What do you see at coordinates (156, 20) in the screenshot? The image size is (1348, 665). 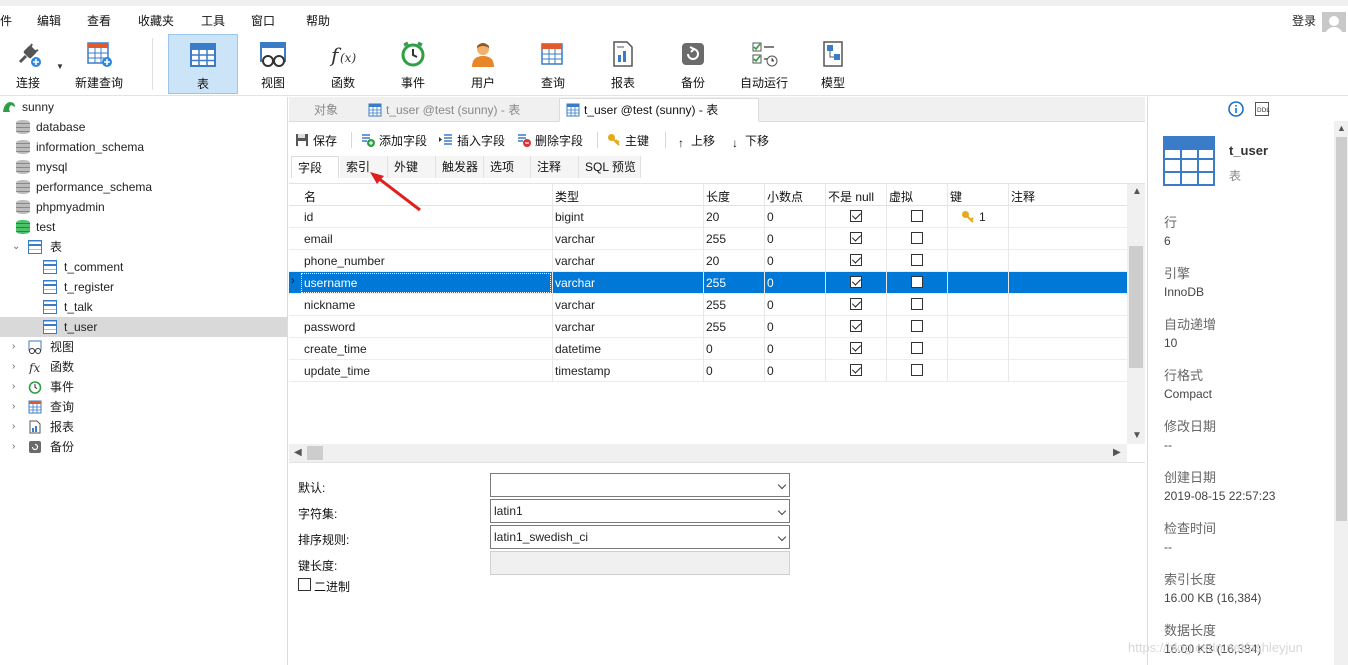 I see `menu-favorites: 收藏夹` at bounding box center [156, 20].